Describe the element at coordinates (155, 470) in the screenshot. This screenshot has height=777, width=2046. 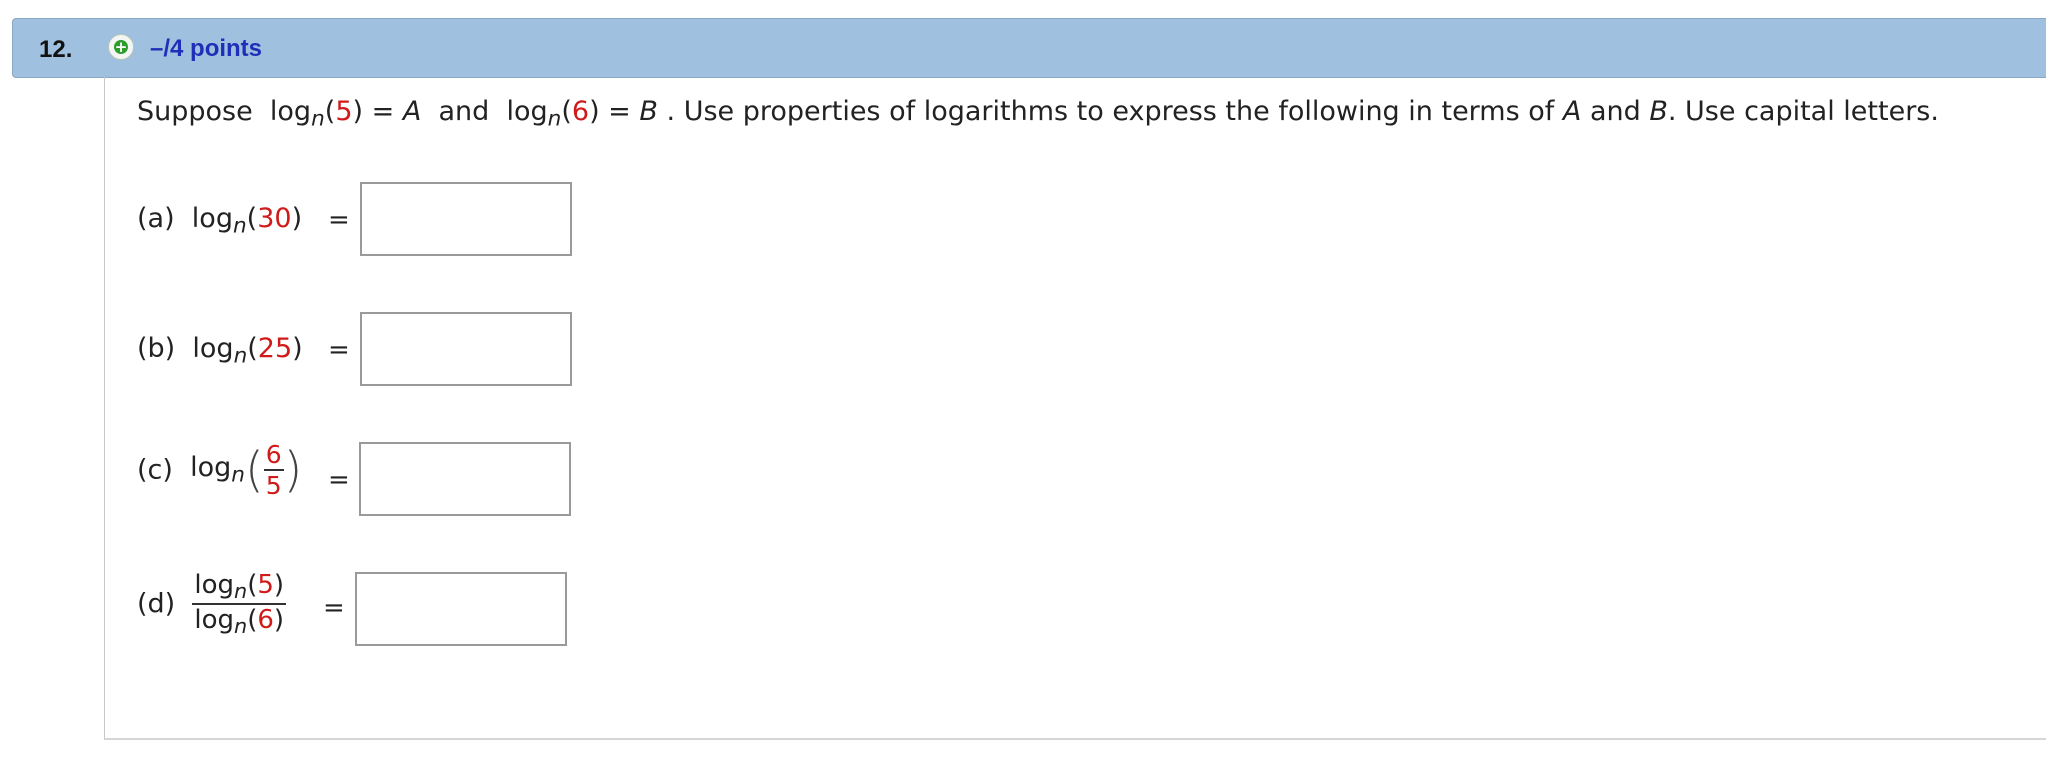
I see `part-c-label: (c)` at that location.